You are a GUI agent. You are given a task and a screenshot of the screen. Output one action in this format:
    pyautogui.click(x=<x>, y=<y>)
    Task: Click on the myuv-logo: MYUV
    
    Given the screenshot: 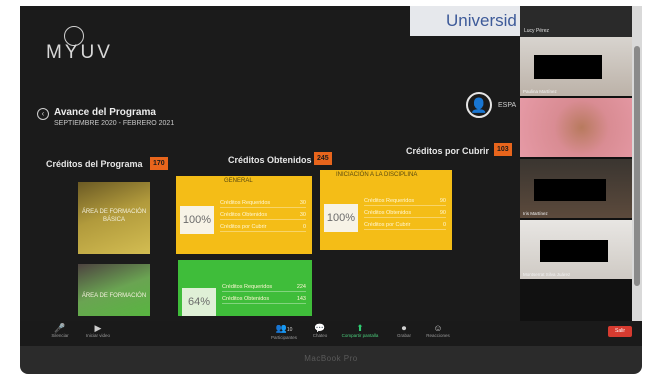 What is the action you would take?
    pyautogui.click(x=81, y=46)
    